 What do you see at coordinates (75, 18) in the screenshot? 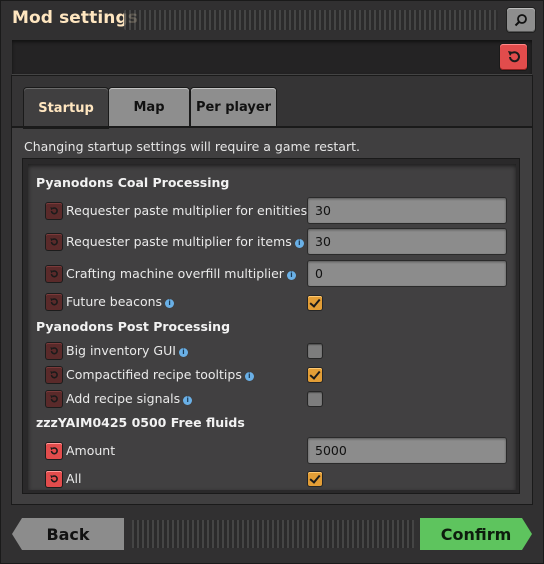
I see `window-title: Mod settings` at bounding box center [75, 18].